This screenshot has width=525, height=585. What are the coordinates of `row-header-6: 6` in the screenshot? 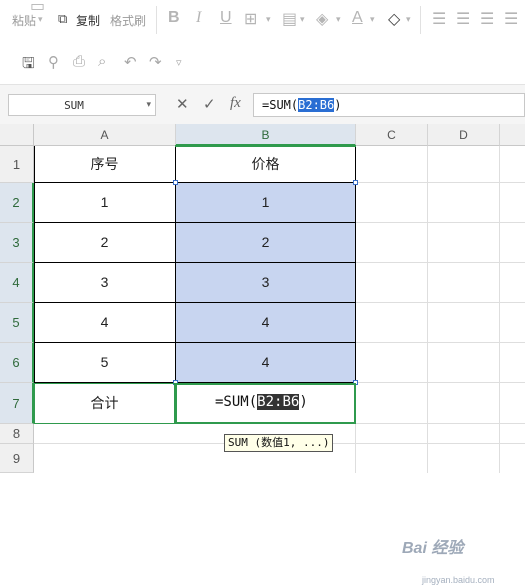 It's located at (17, 363).